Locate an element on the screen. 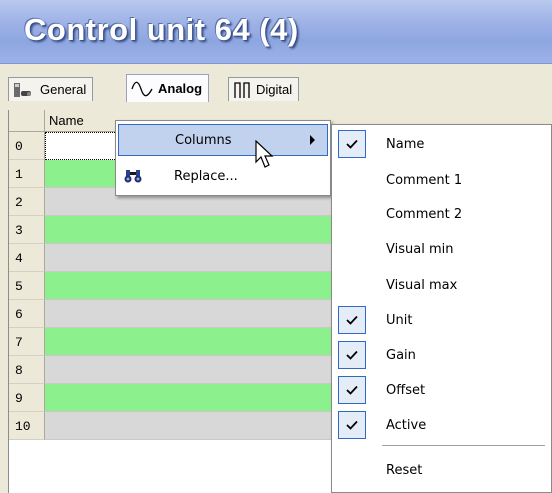 Image resolution: width=552 pixels, height=493 pixels. column-option-label: Visual min is located at coordinates (420, 249).